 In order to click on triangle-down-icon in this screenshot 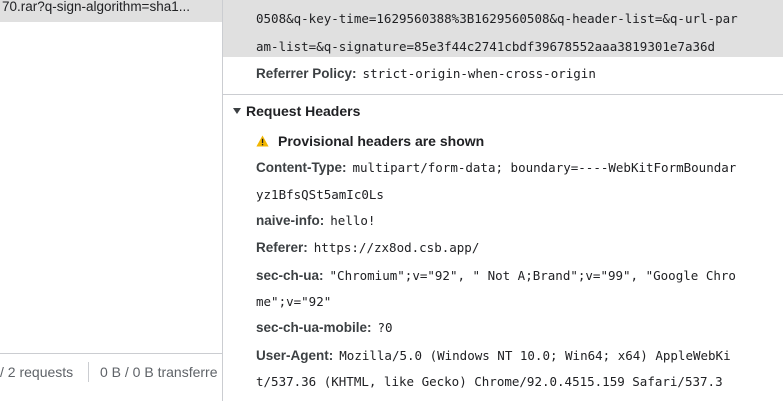, I will do `click(237, 111)`.